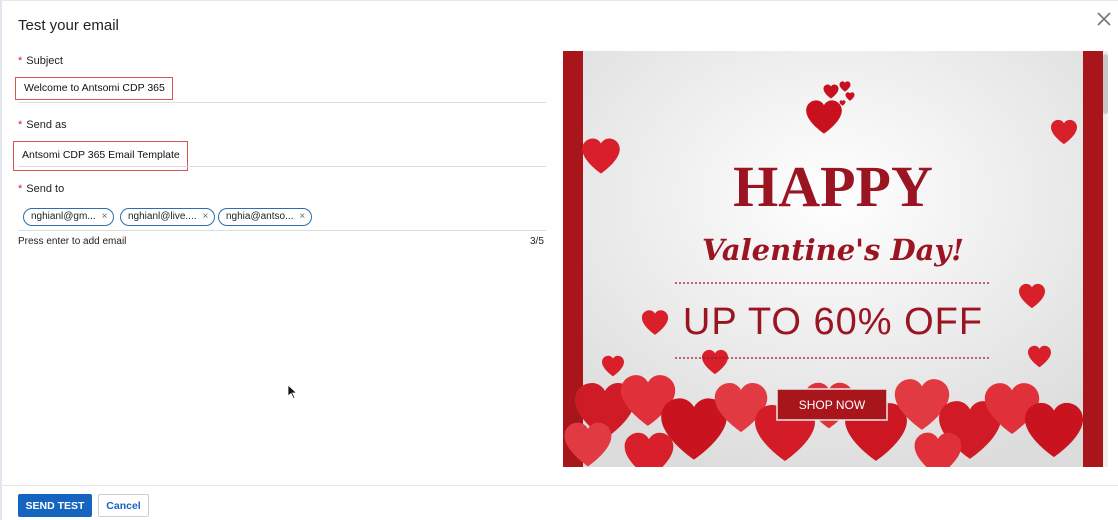  Describe the element at coordinates (1105, 84) in the screenshot. I see `preview-scroll-thumb` at that location.